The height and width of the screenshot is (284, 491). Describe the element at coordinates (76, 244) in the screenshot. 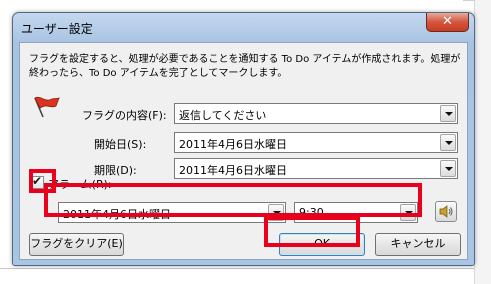

I see `clear-flag-button: フラグをクリア(E)` at that location.